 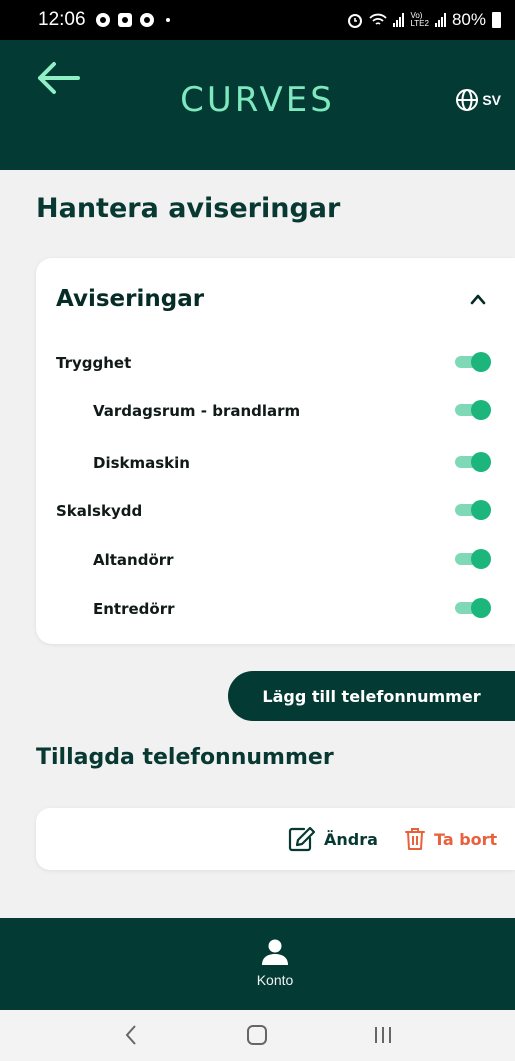 What do you see at coordinates (383, 1035) in the screenshot?
I see `recent-apps-icon` at bounding box center [383, 1035].